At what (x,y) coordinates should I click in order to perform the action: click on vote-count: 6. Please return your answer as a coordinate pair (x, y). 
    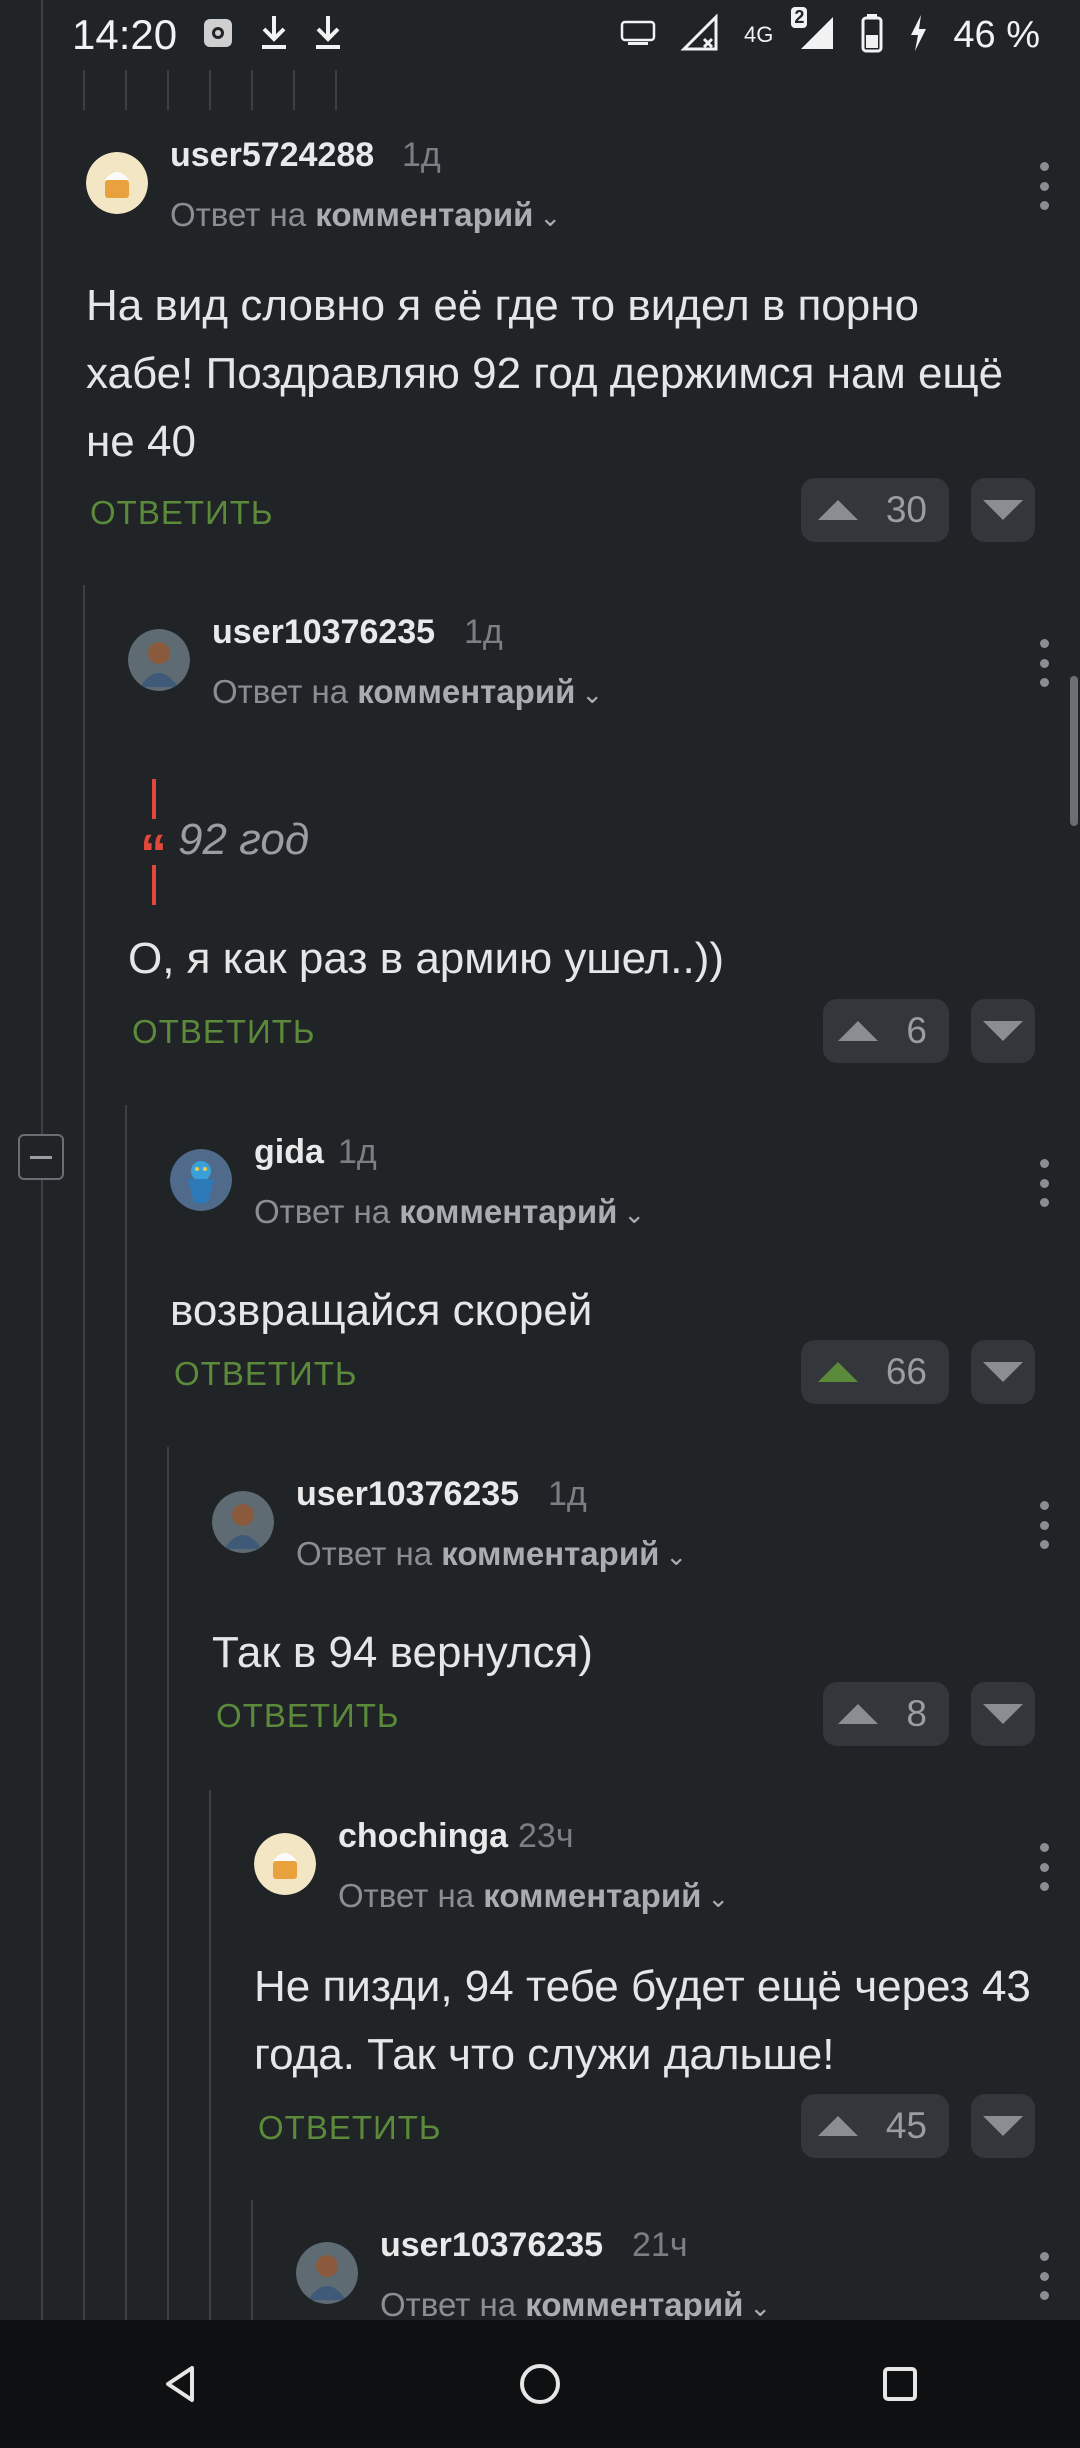
    Looking at the image, I should click on (916, 1030).